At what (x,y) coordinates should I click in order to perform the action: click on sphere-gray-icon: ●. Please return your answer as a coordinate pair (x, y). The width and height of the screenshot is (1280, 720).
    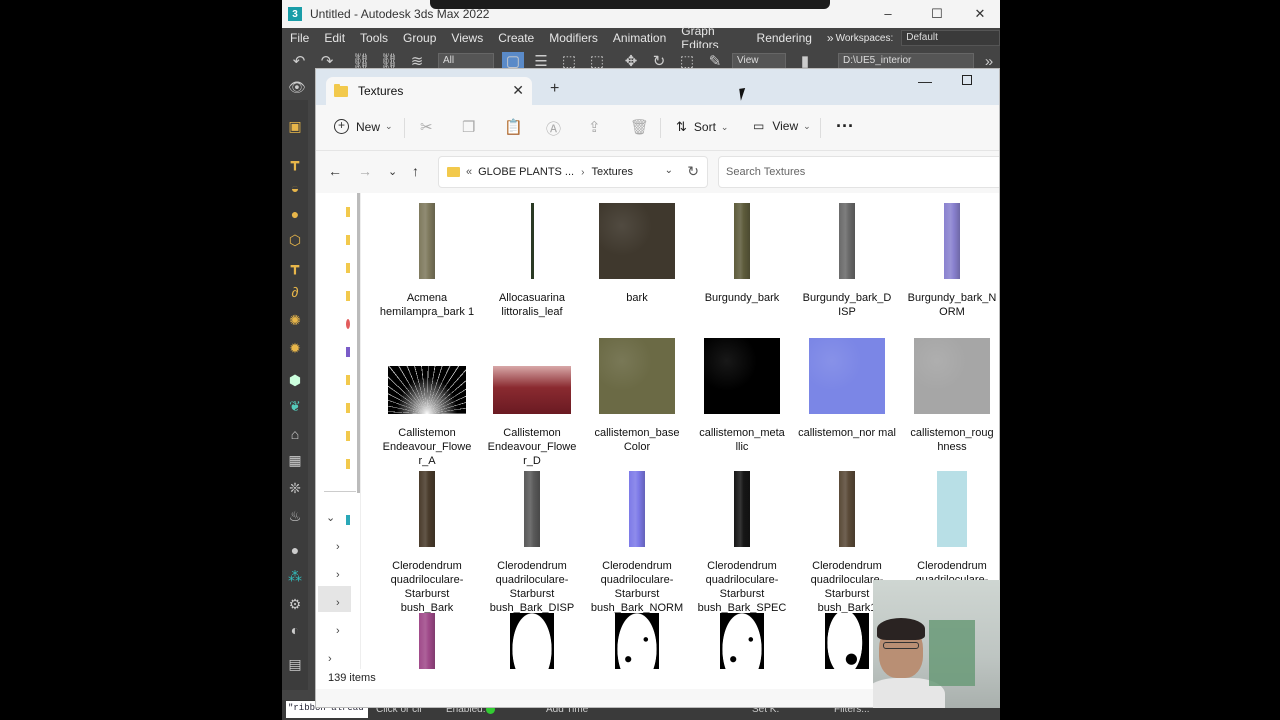
    Looking at the image, I should click on (295, 550).